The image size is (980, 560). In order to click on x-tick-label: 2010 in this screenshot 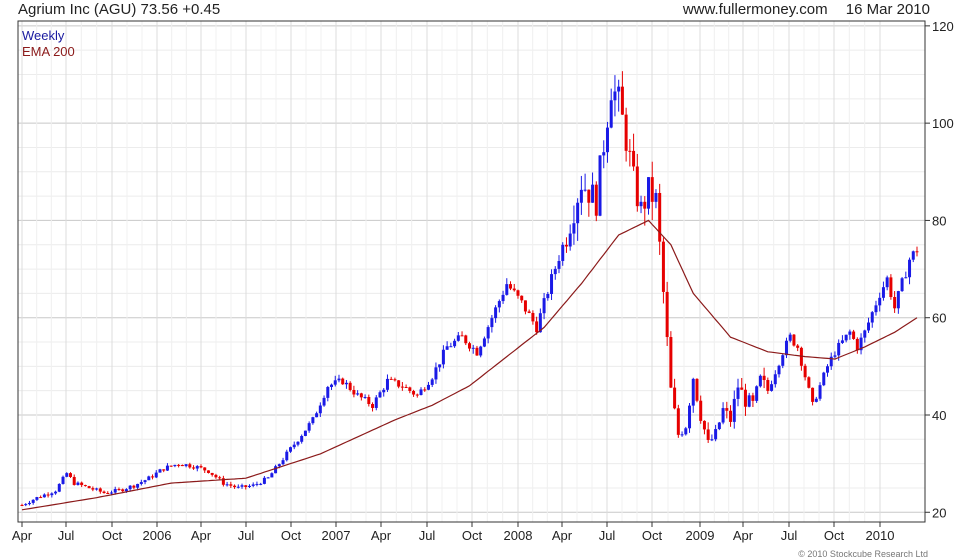, I will do `click(880, 535)`.